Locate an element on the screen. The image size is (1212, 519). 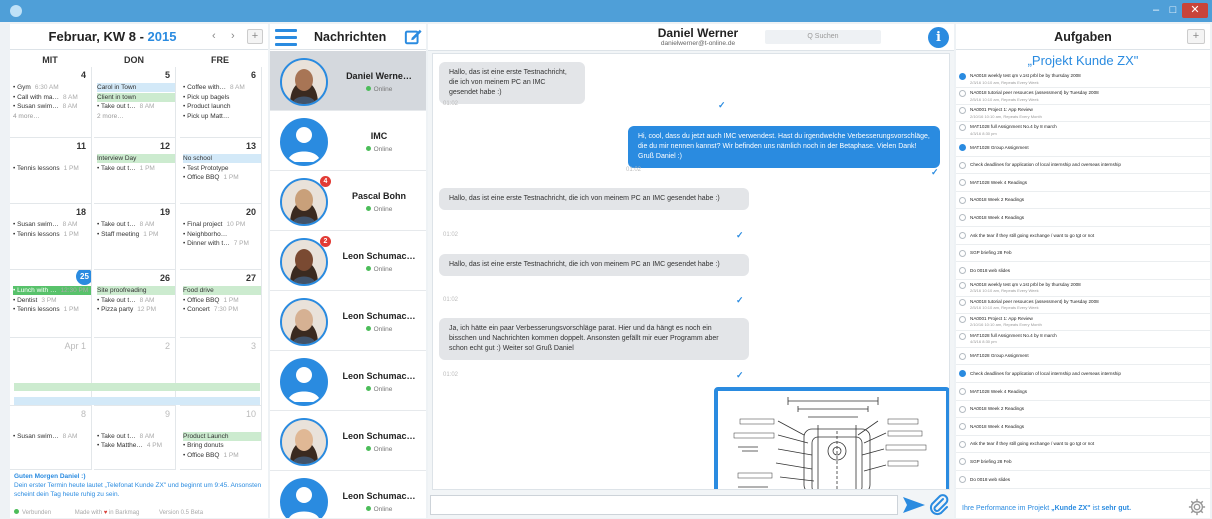
info-icon: i is located at coordinates (938, 37).